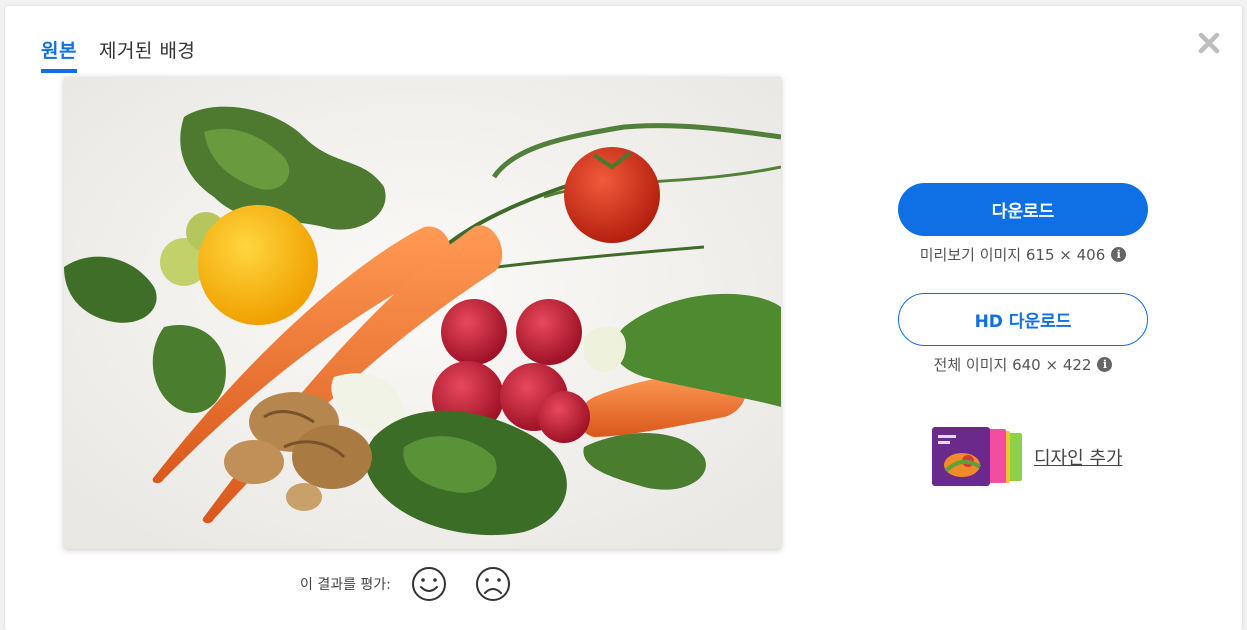  I want to click on frown-icon, so click(493, 584).